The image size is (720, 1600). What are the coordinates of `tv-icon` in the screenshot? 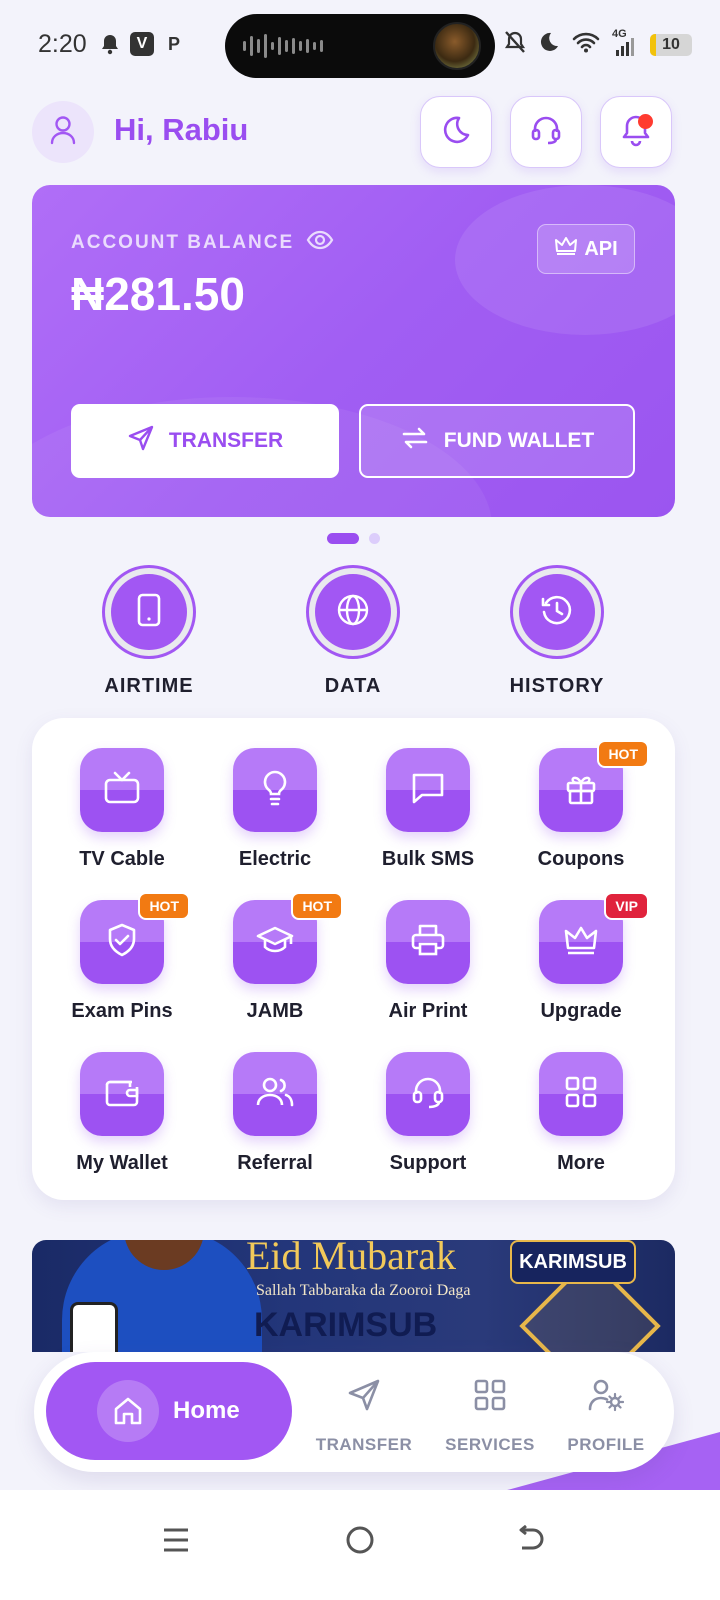 It's located at (122, 790).